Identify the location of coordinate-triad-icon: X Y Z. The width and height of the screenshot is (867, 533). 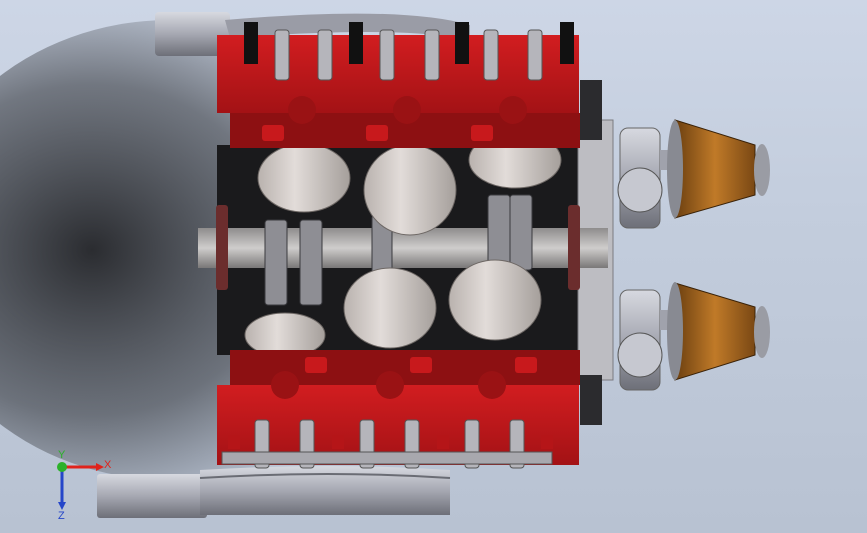
(80, 485).